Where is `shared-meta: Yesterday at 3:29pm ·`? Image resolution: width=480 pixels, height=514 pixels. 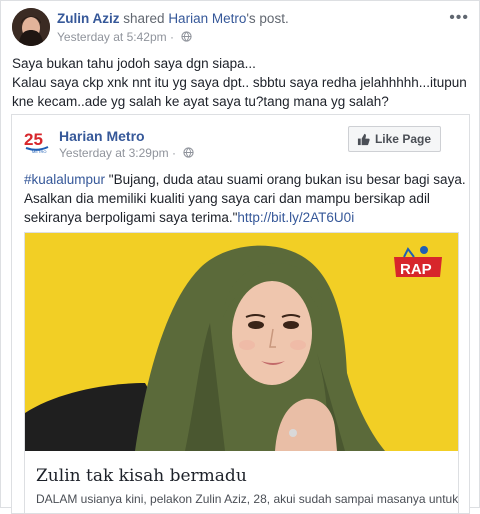
shared-meta: Yesterday at 3:29pm · is located at coordinates (126, 153).